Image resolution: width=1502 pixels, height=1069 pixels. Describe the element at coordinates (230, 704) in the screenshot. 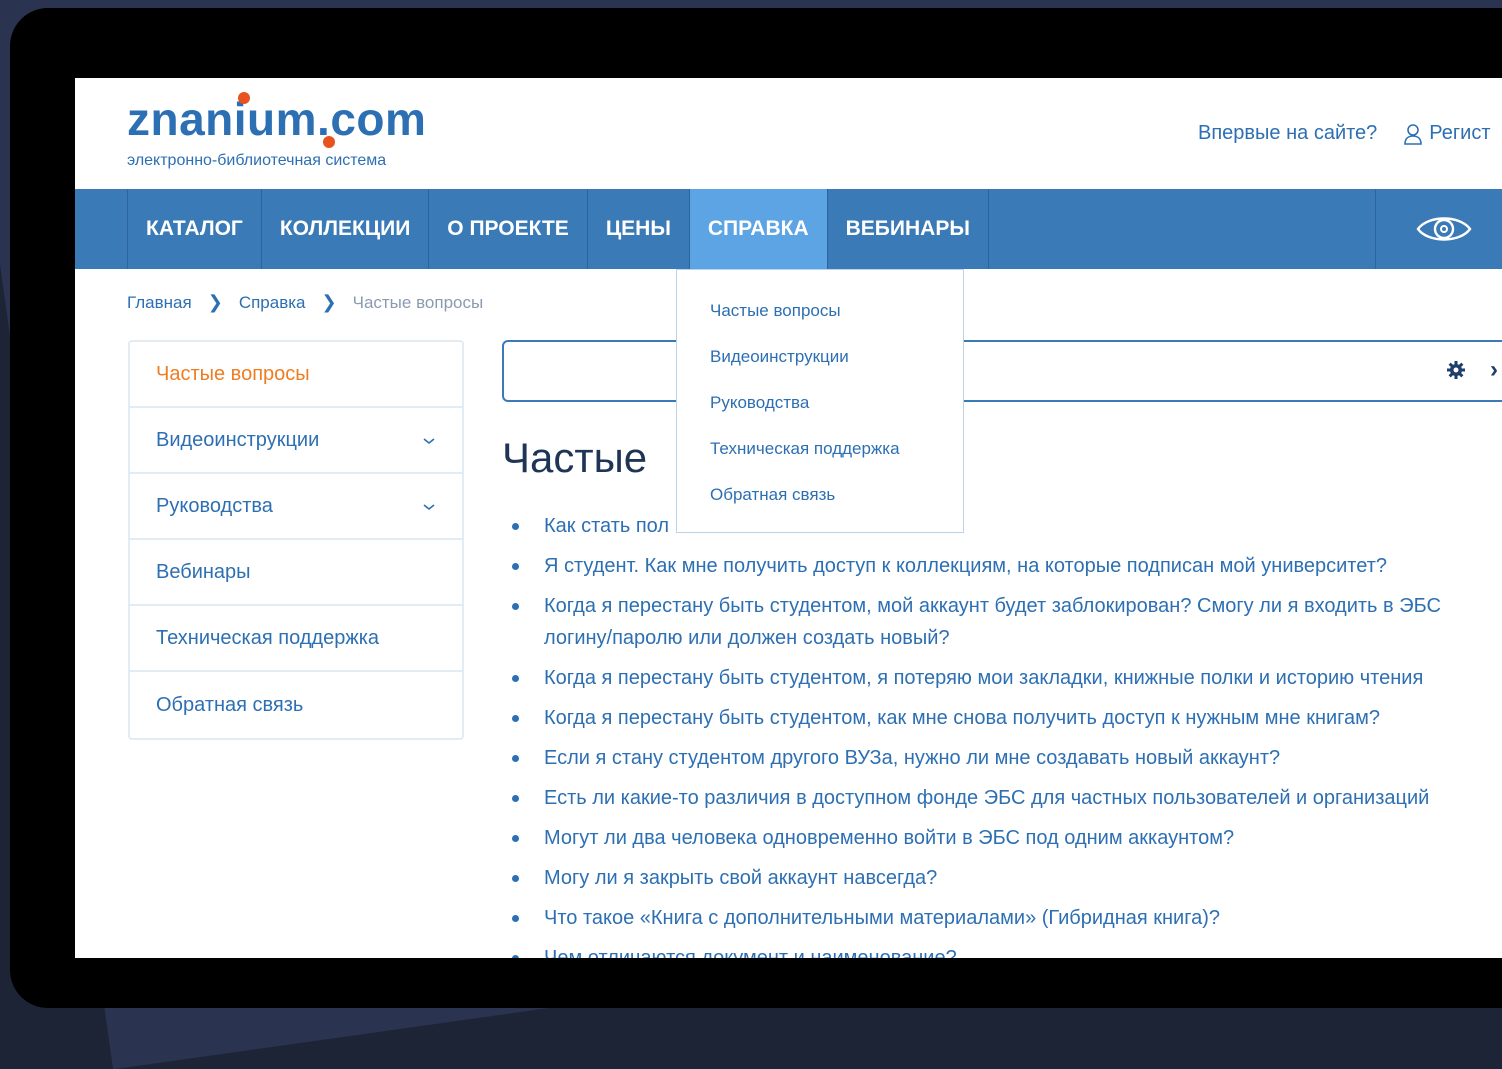

I see `sidebar-item-label: Обратная связь` at that location.